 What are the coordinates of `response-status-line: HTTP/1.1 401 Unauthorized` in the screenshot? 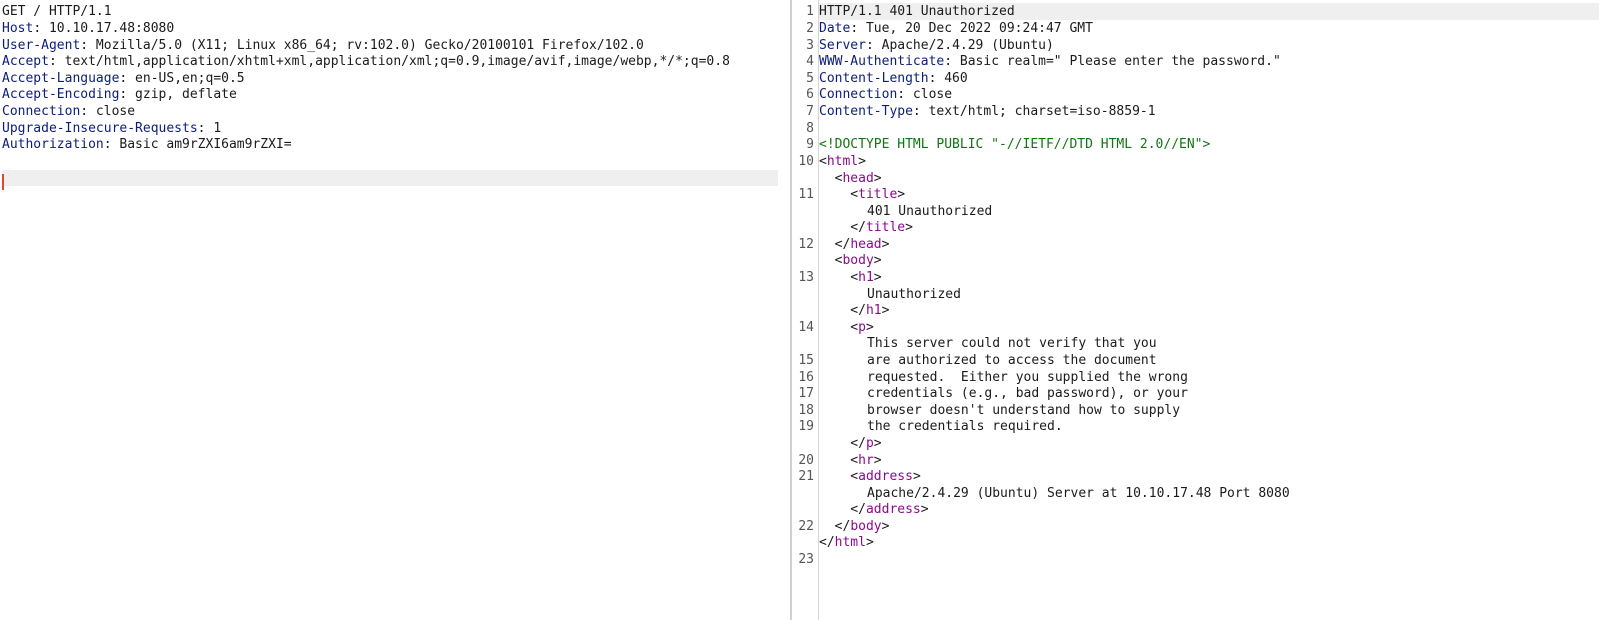 It's located at (1209, 11).